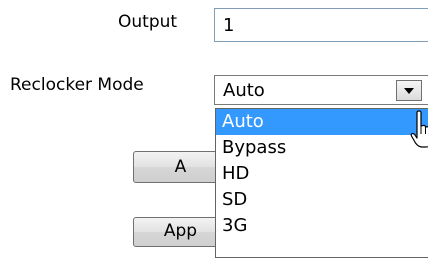 This screenshot has height=258, width=428. What do you see at coordinates (409, 90) in the screenshot?
I see `chevron-down-icon` at bounding box center [409, 90].